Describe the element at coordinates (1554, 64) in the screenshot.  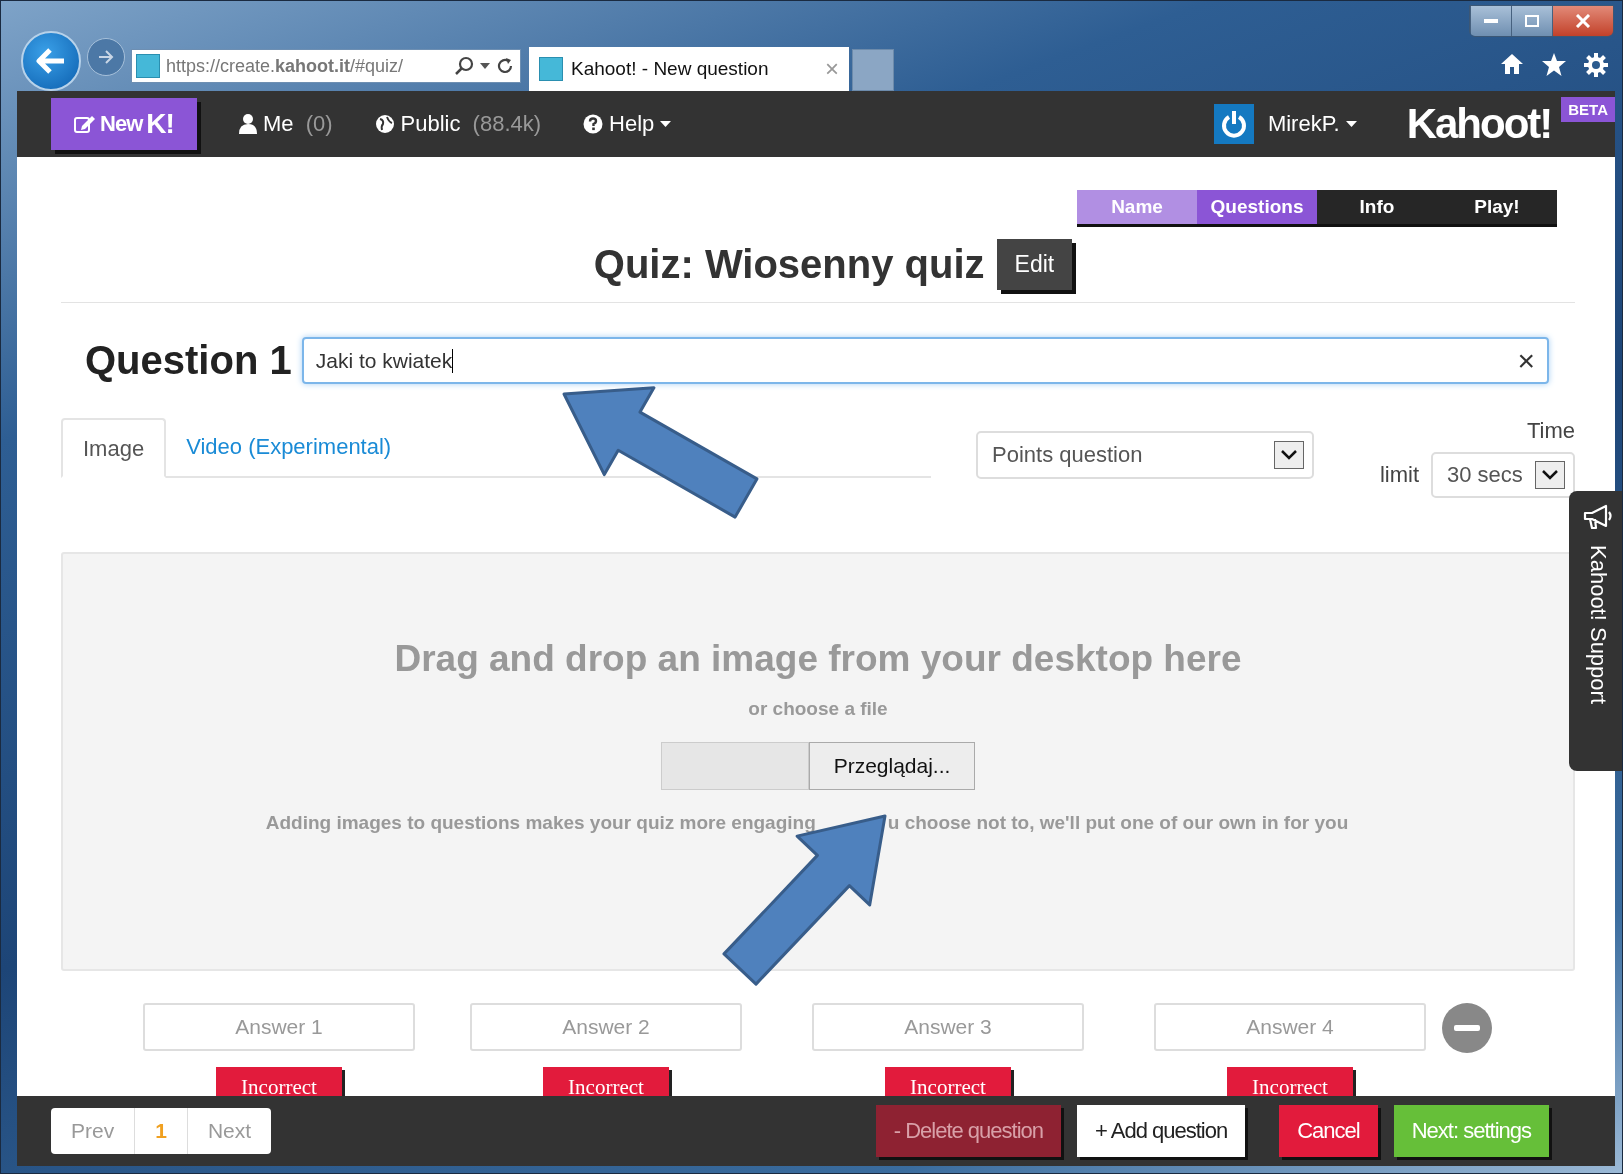
I see `star-icon` at that location.